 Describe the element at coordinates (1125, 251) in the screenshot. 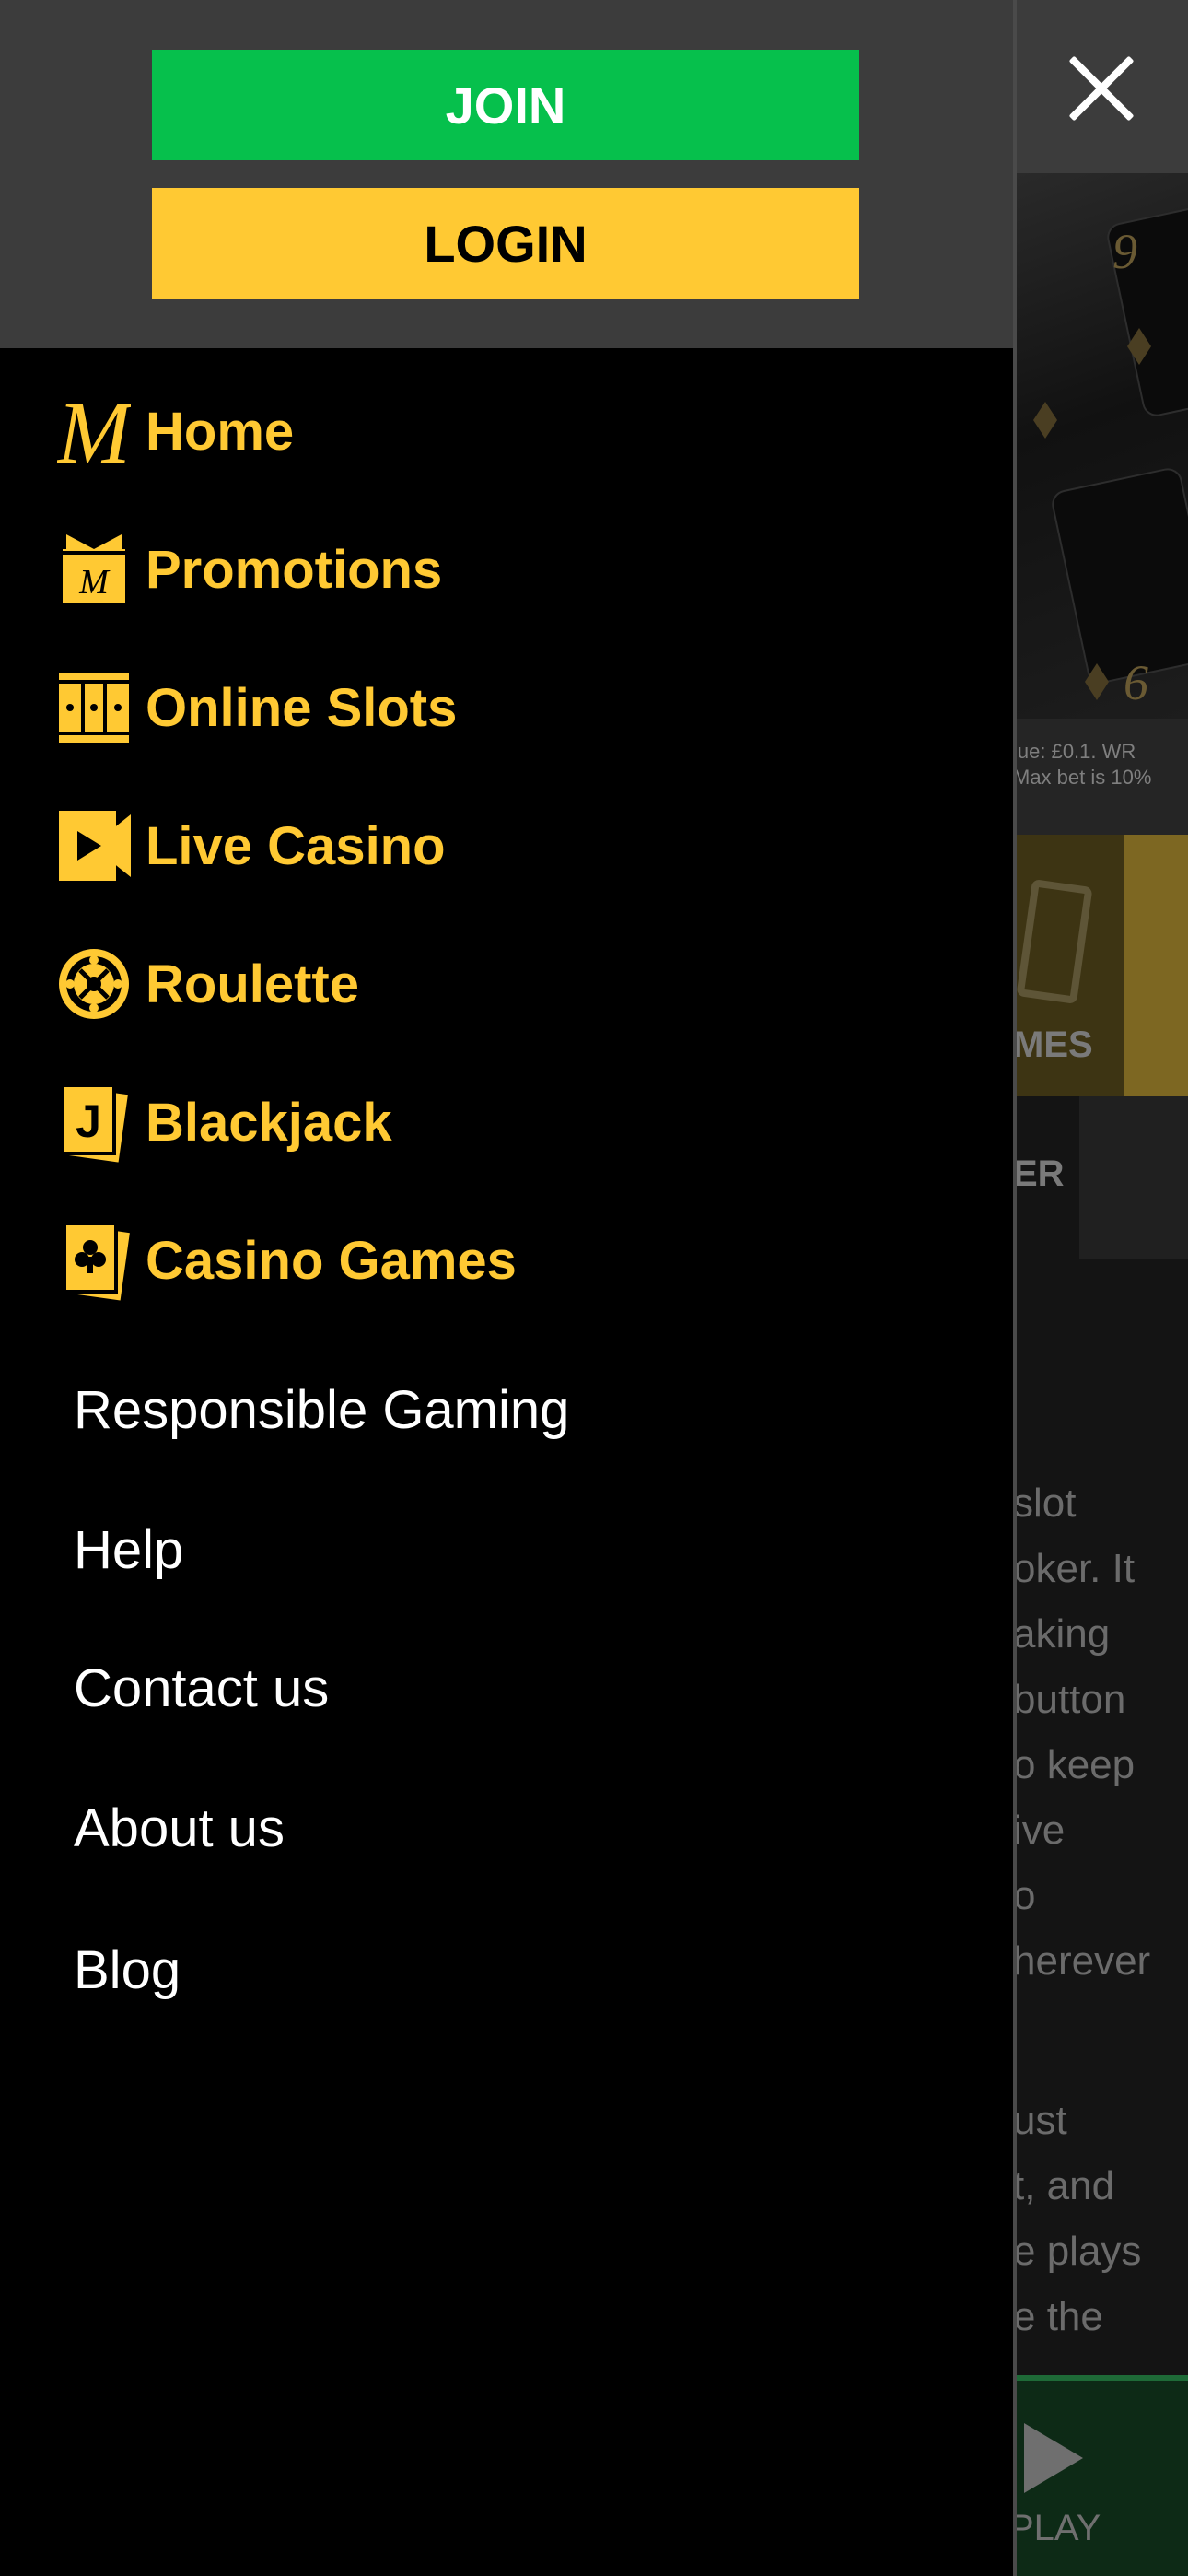

I see `card-rank: 9` at that location.